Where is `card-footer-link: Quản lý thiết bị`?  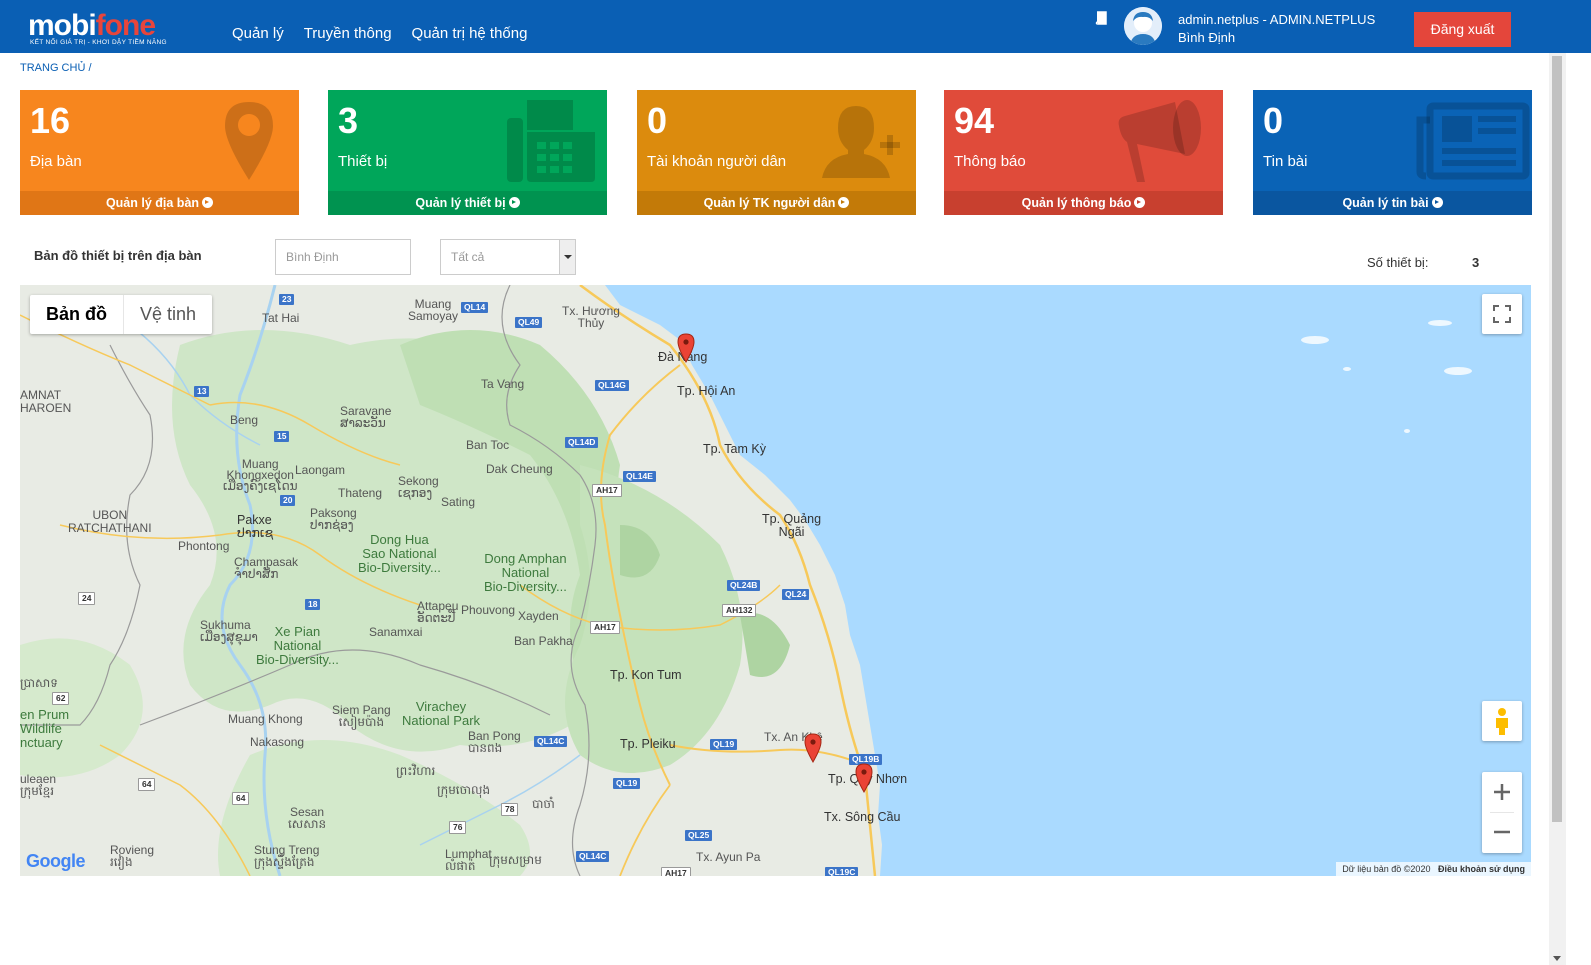 card-footer-link: Quản lý thiết bị is located at coordinates (467, 203).